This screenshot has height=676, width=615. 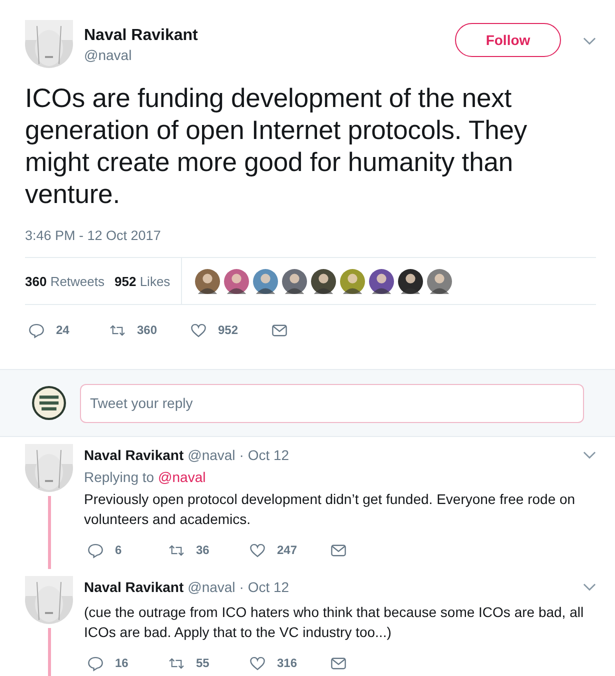 I want to click on reply-input-field: Tweet your reply, so click(x=332, y=403).